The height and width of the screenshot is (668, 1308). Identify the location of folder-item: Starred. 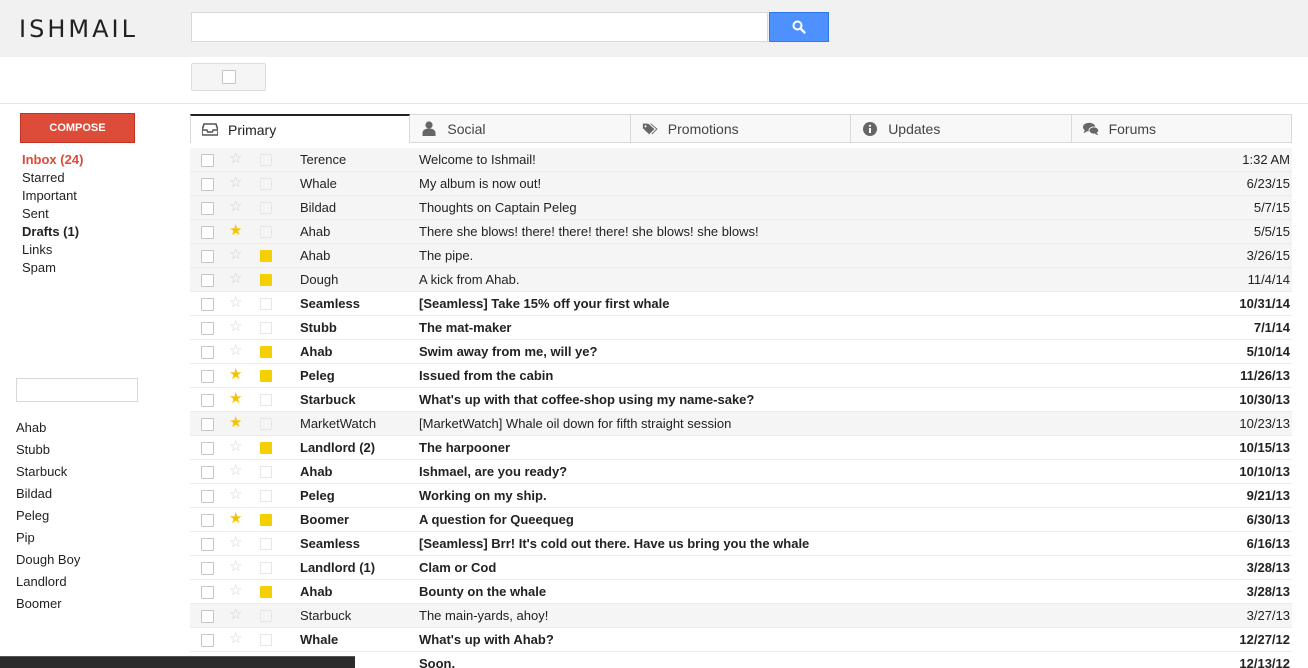
(52, 178).